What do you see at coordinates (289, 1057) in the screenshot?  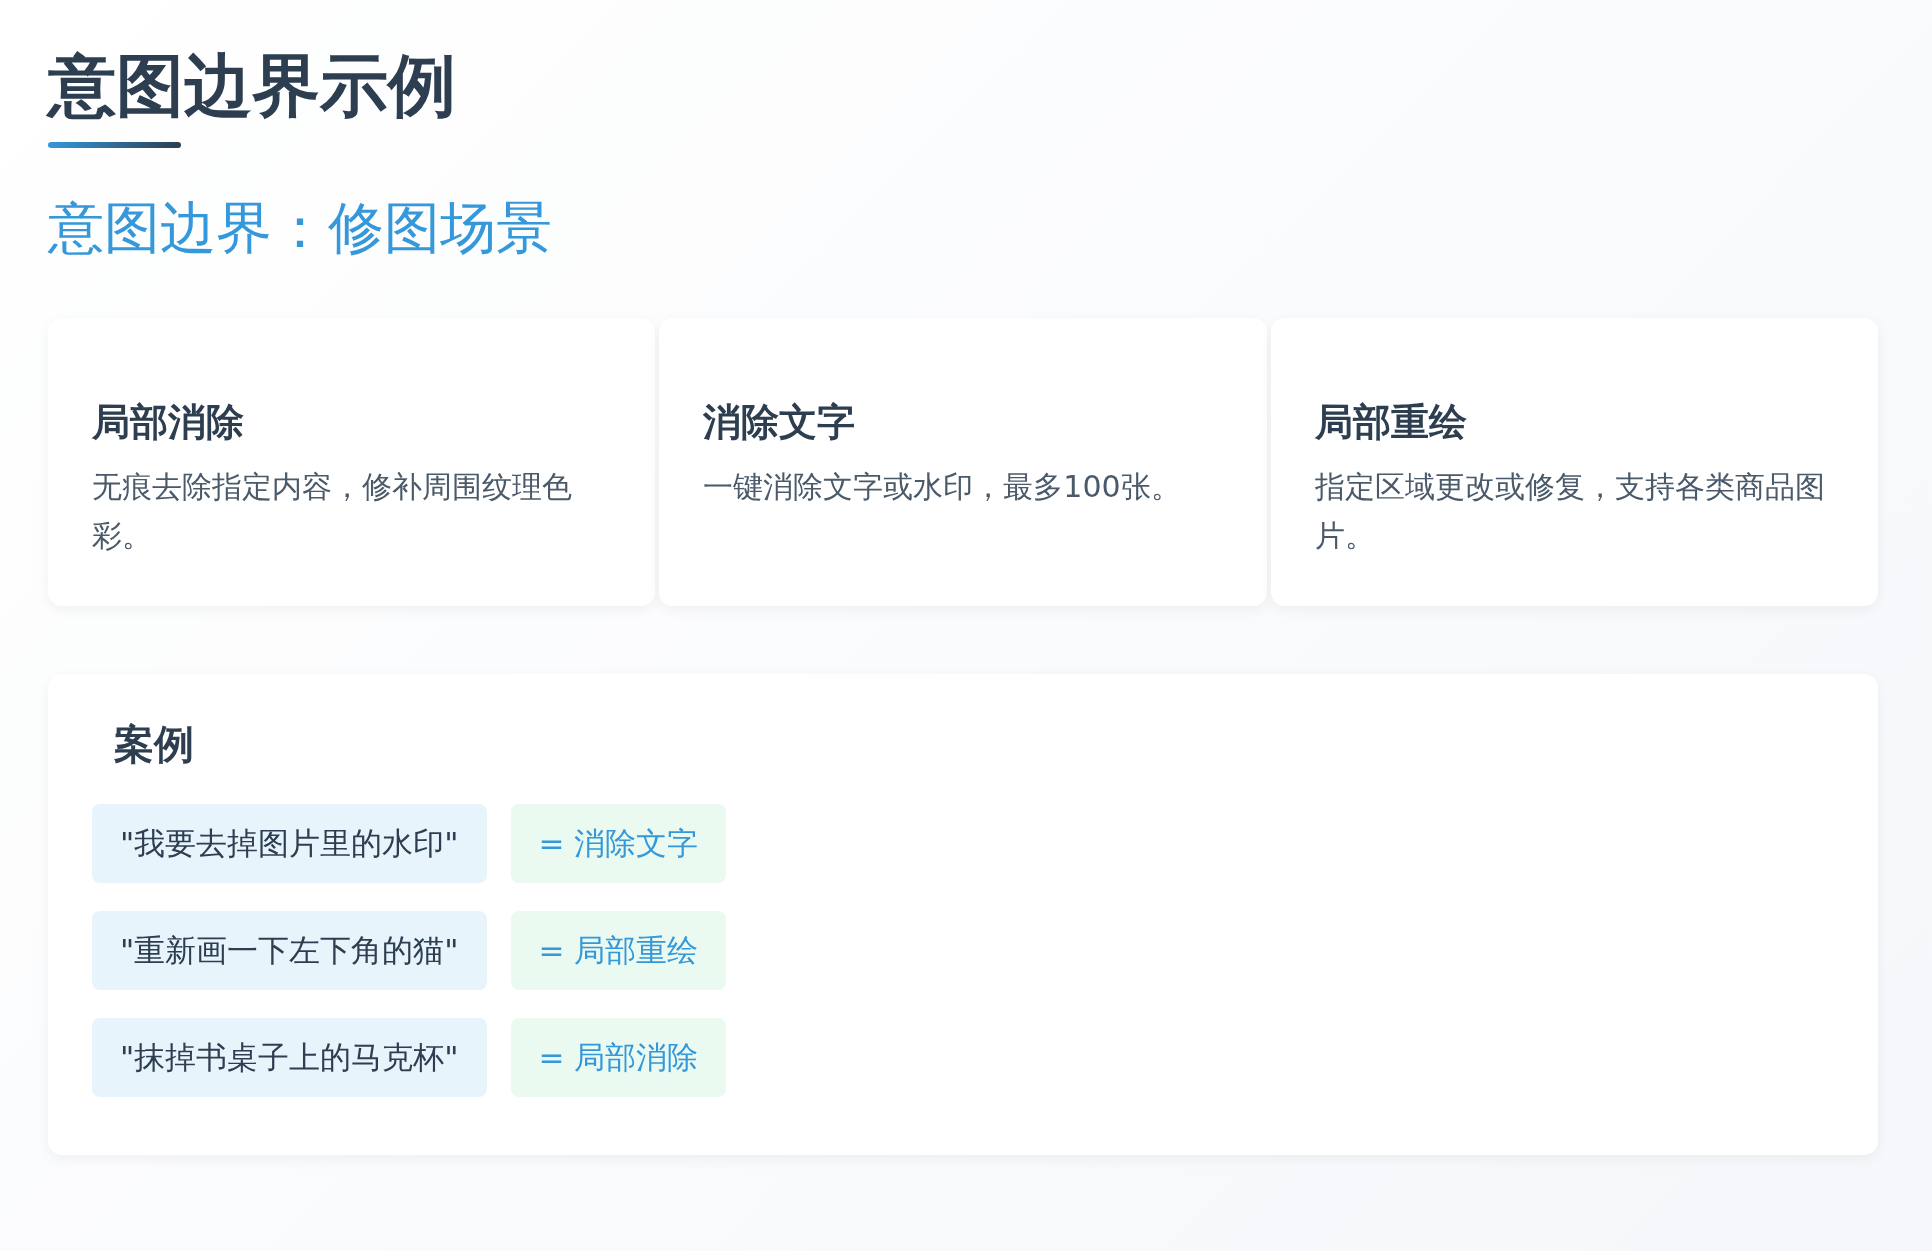 I see `utterance-chip: "抹掉书桌子上的马克杯"` at bounding box center [289, 1057].